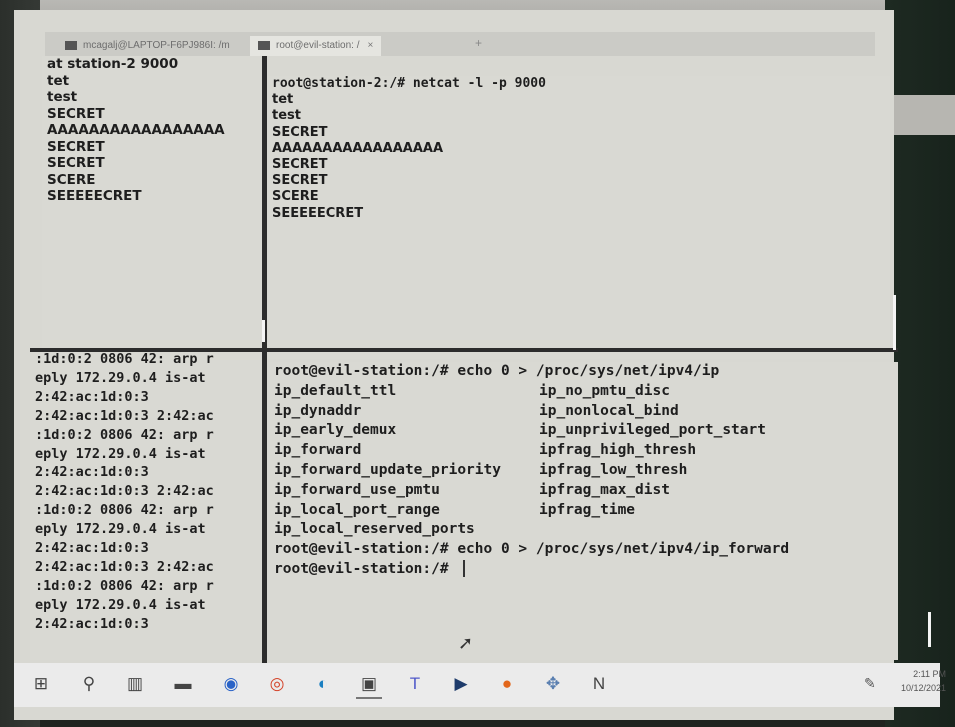 The image size is (955, 727). I want to click on pane-divider-vertical, so click(264, 359).